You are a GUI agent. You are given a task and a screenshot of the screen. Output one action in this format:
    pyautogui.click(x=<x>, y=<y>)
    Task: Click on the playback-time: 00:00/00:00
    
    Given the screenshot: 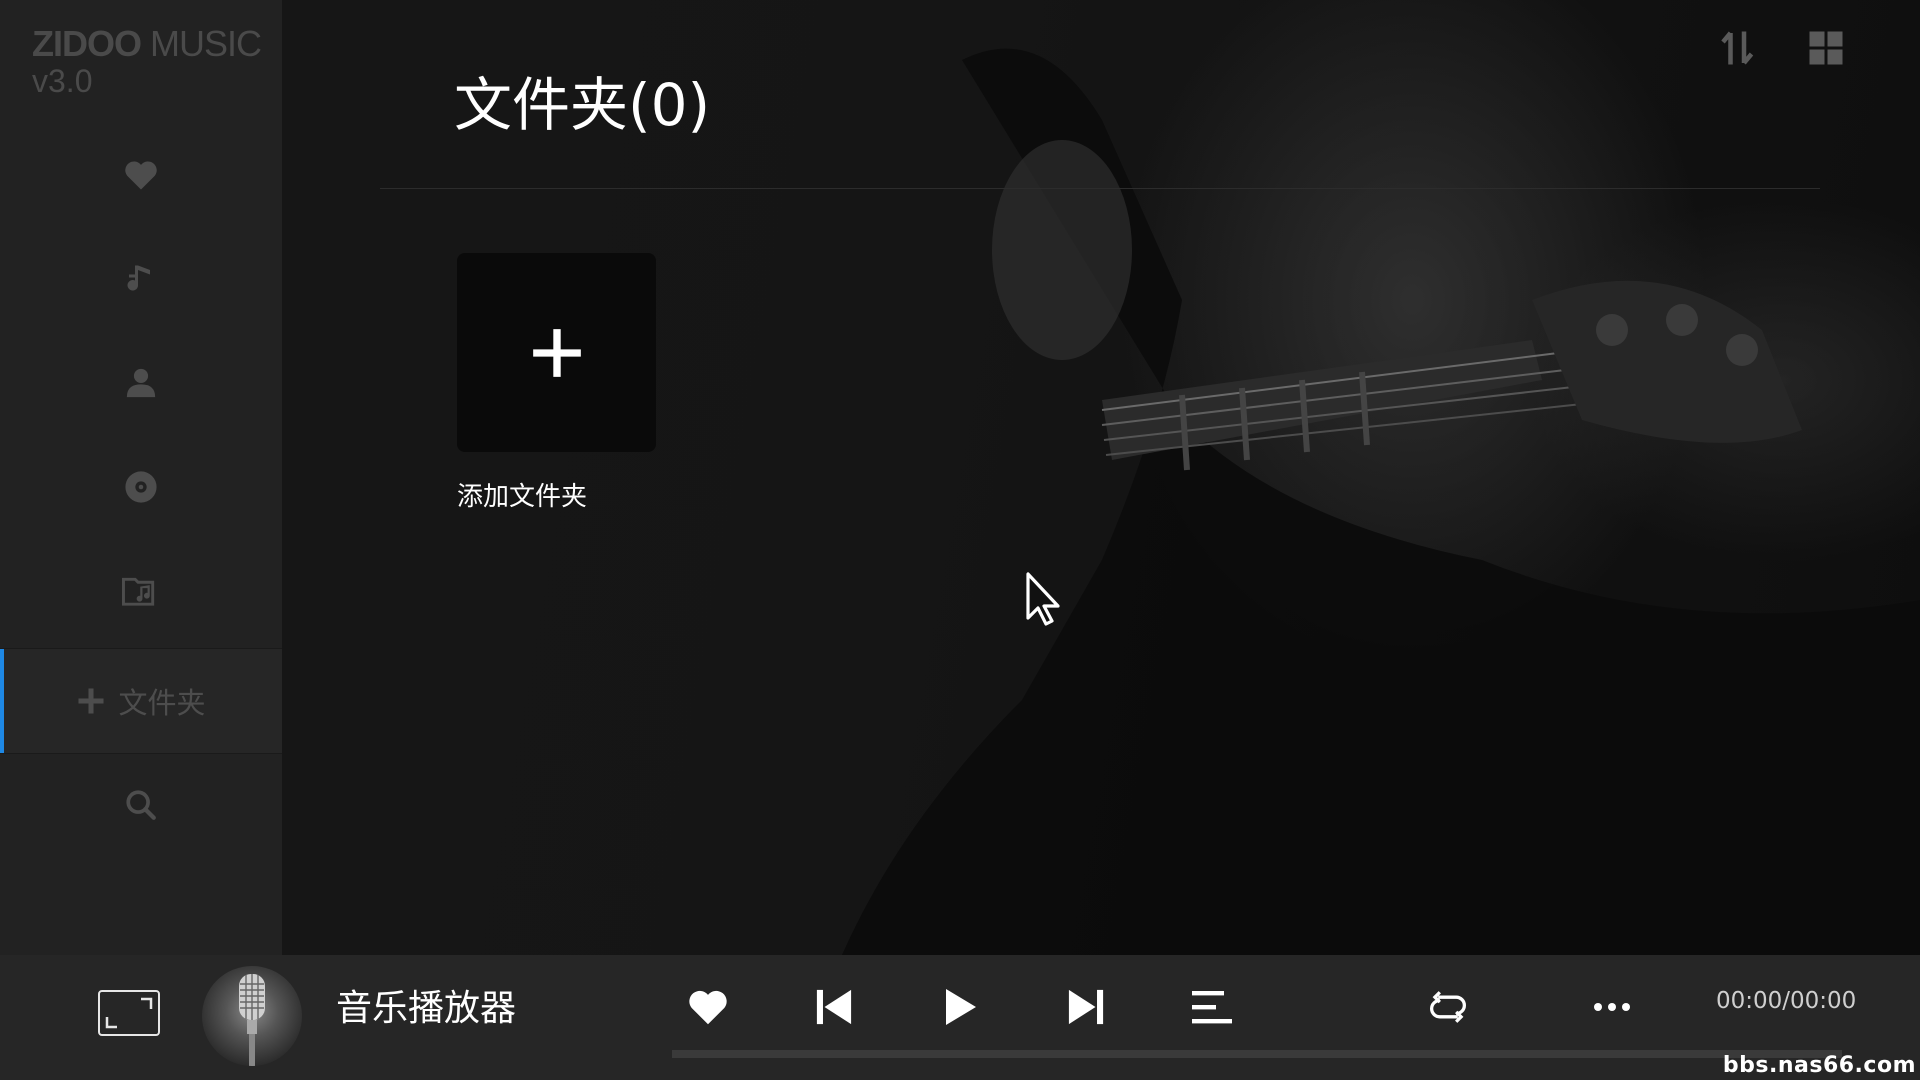 What is the action you would take?
    pyautogui.click(x=1786, y=1001)
    